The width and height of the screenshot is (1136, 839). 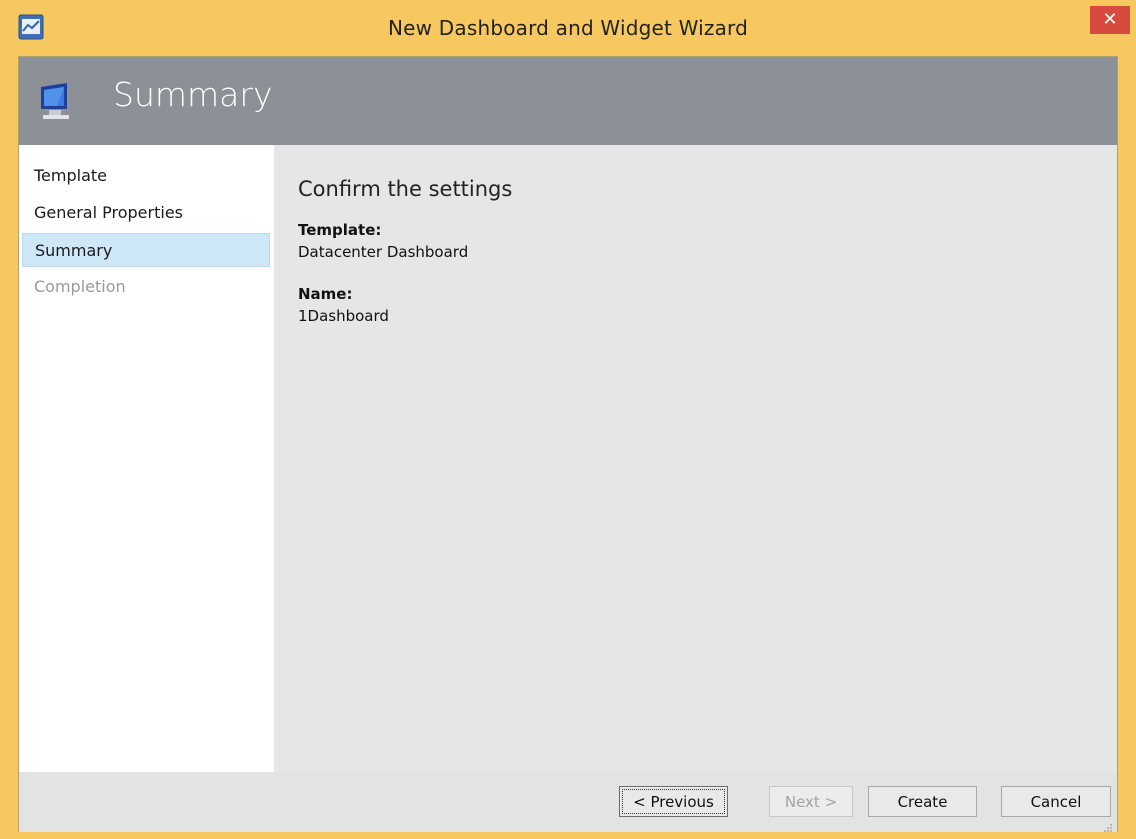 What do you see at coordinates (405, 189) in the screenshot?
I see `confirm-heading: Confirm the settings` at bounding box center [405, 189].